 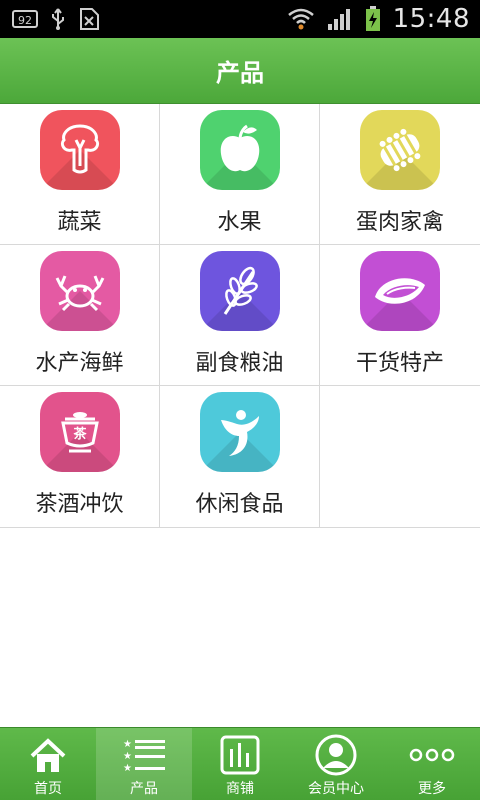 I want to click on crab-icon, so click(x=79, y=293).